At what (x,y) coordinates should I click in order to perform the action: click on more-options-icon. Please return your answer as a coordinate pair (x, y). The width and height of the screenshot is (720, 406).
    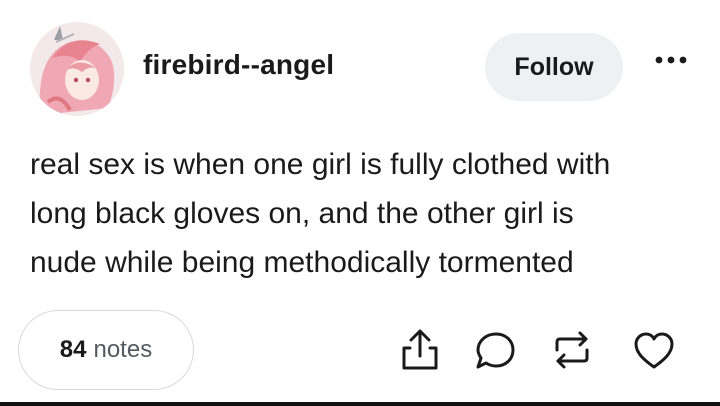
    Looking at the image, I should click on (671, 60).